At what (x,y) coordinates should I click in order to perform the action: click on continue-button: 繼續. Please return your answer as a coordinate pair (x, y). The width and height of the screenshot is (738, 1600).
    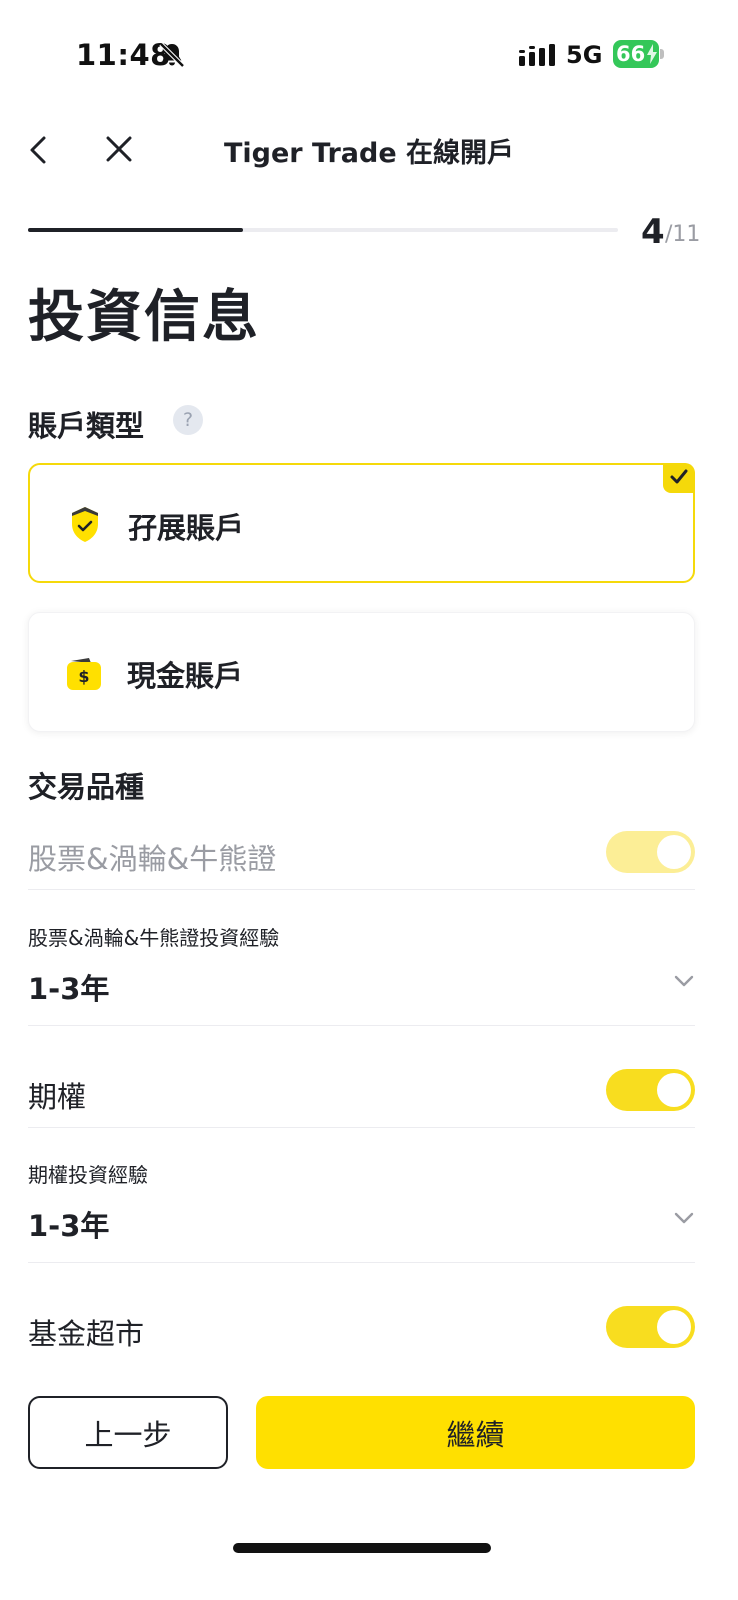
    Looking at the image, I should click on (475, 1432).